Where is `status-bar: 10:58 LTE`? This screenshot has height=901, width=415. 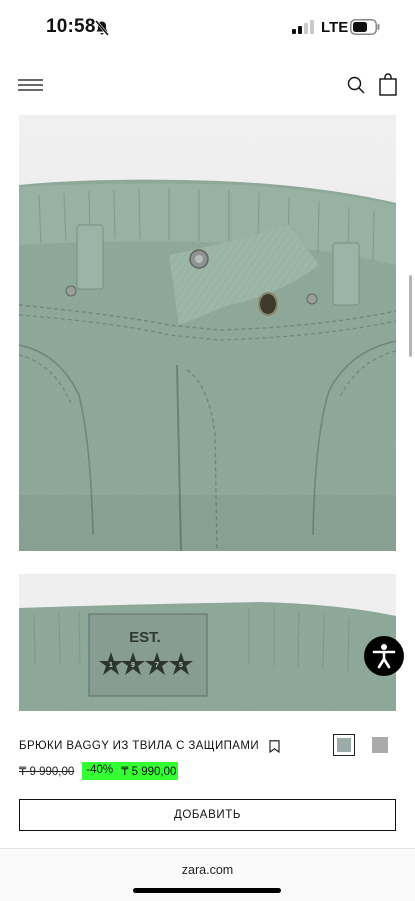
status-bar: 10:58 LTE is located at coordinates (207, 29).